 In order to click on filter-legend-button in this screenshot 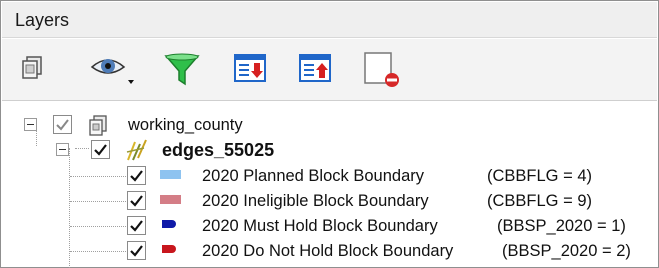, I will do `click(182, 69)`.